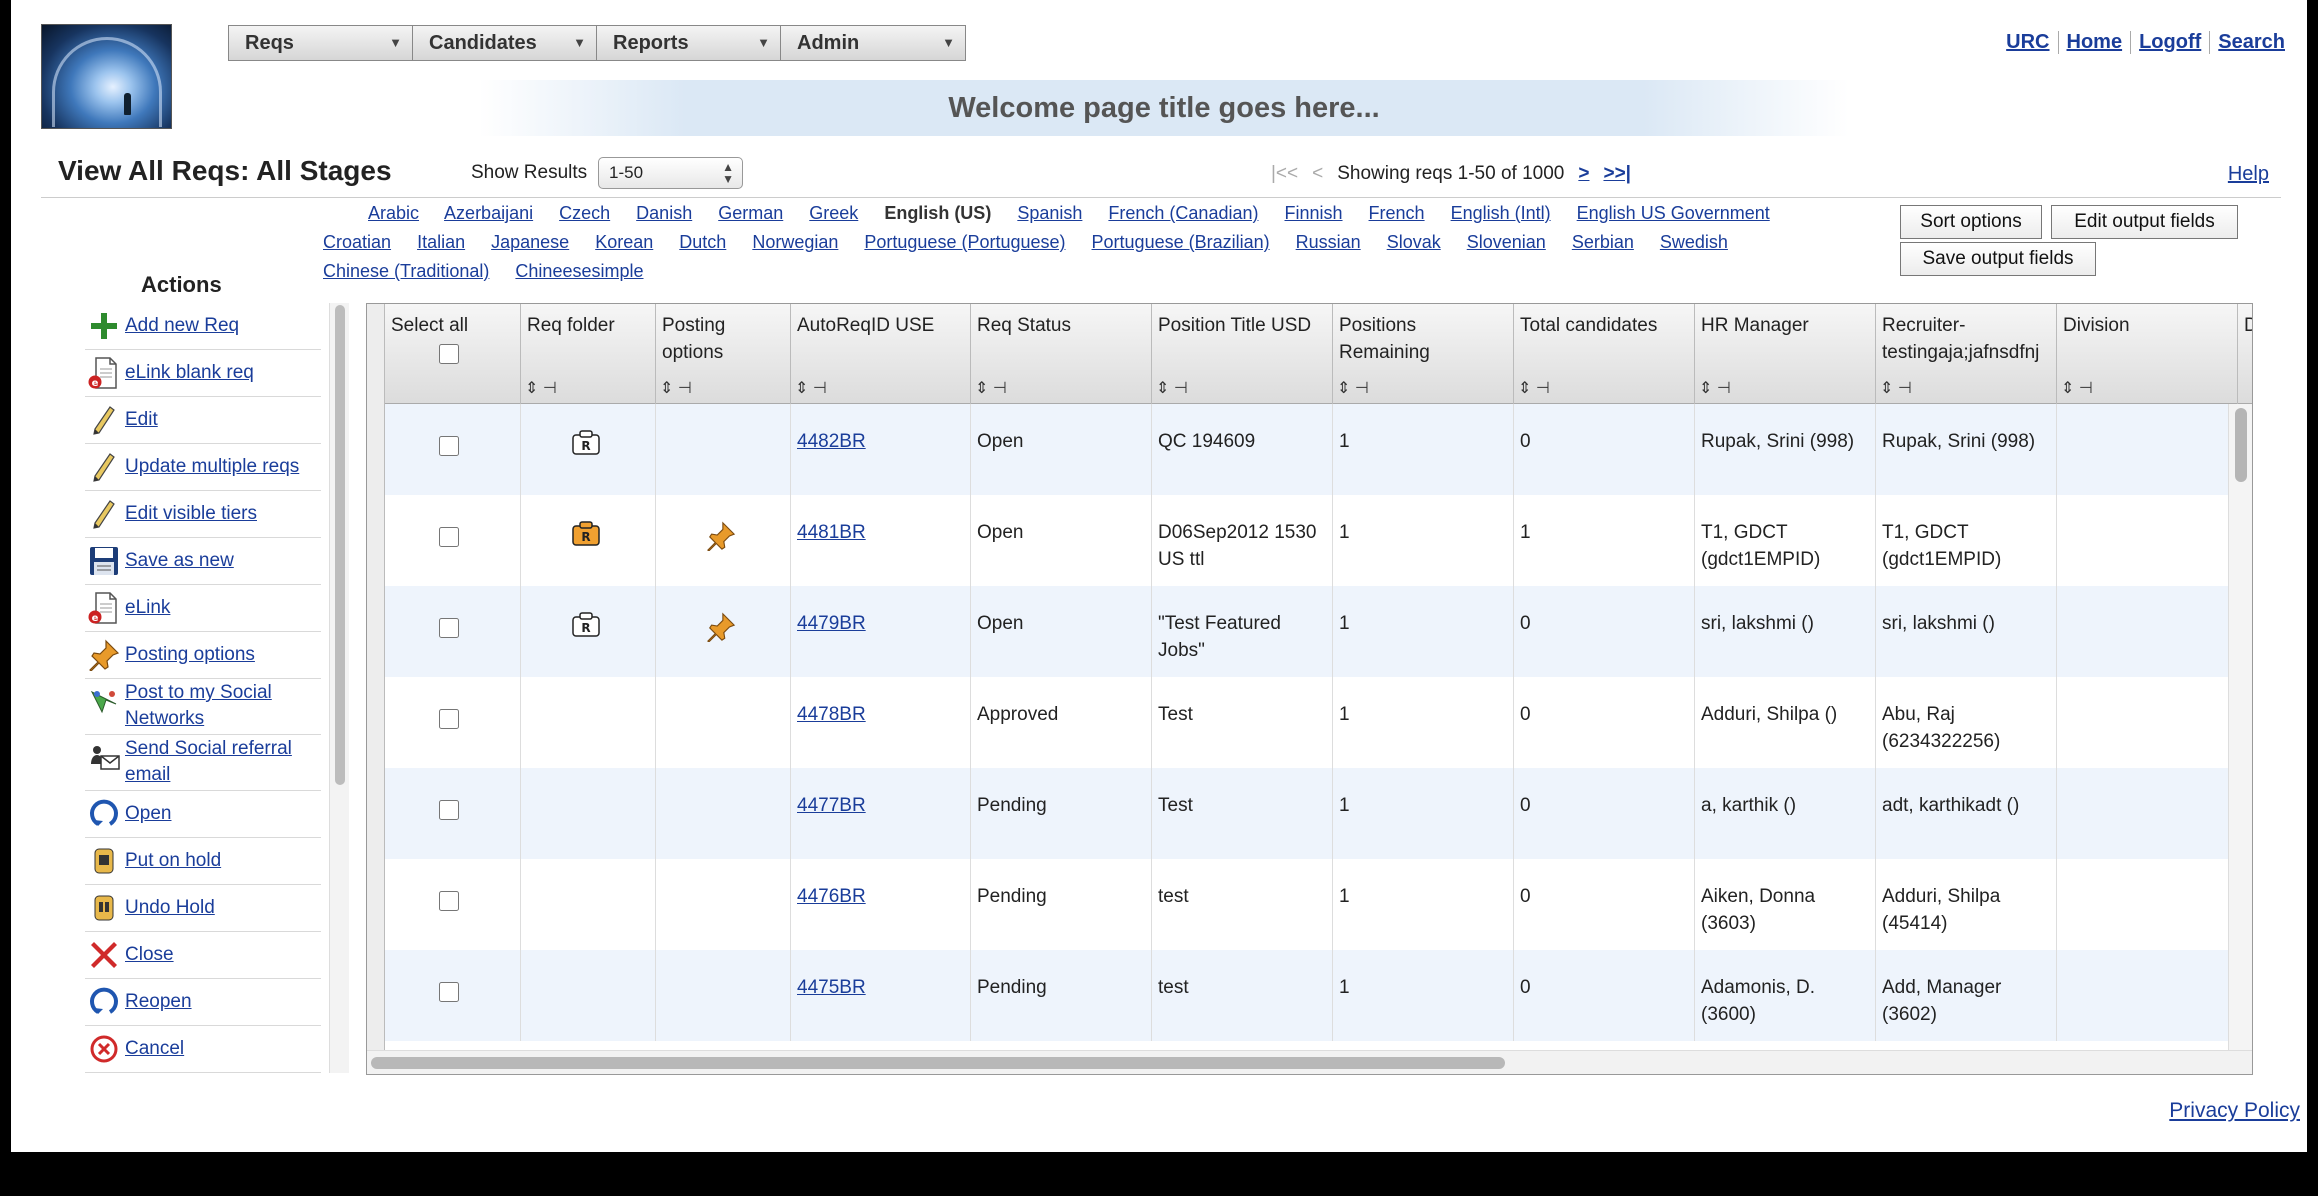 This screenshot has width=2318, height=1196. I want to click on action-label: Add new Req, so click(182, 326).